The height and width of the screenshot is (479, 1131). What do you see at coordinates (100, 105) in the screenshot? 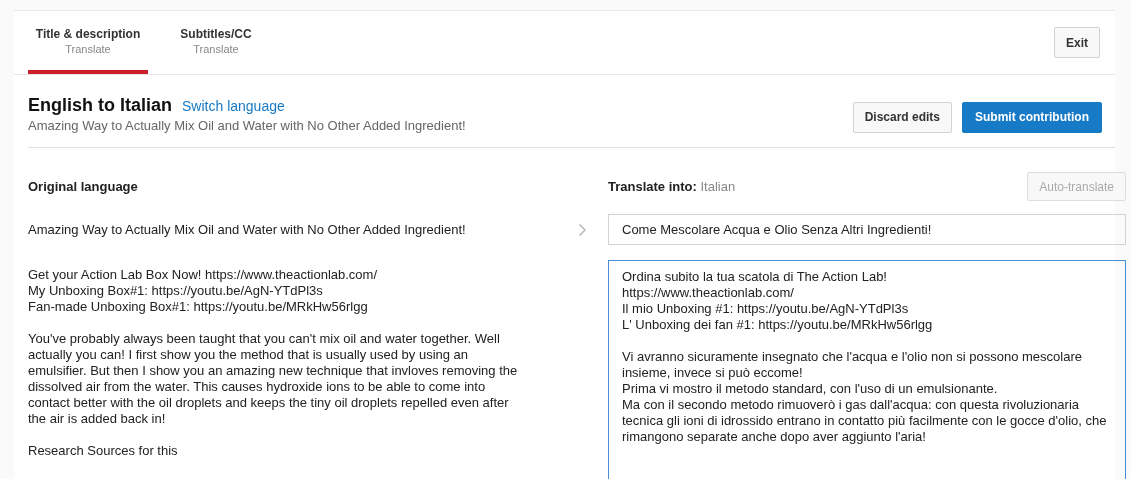
I see `page-title: English to Italian` at bounding box center [100, 105].